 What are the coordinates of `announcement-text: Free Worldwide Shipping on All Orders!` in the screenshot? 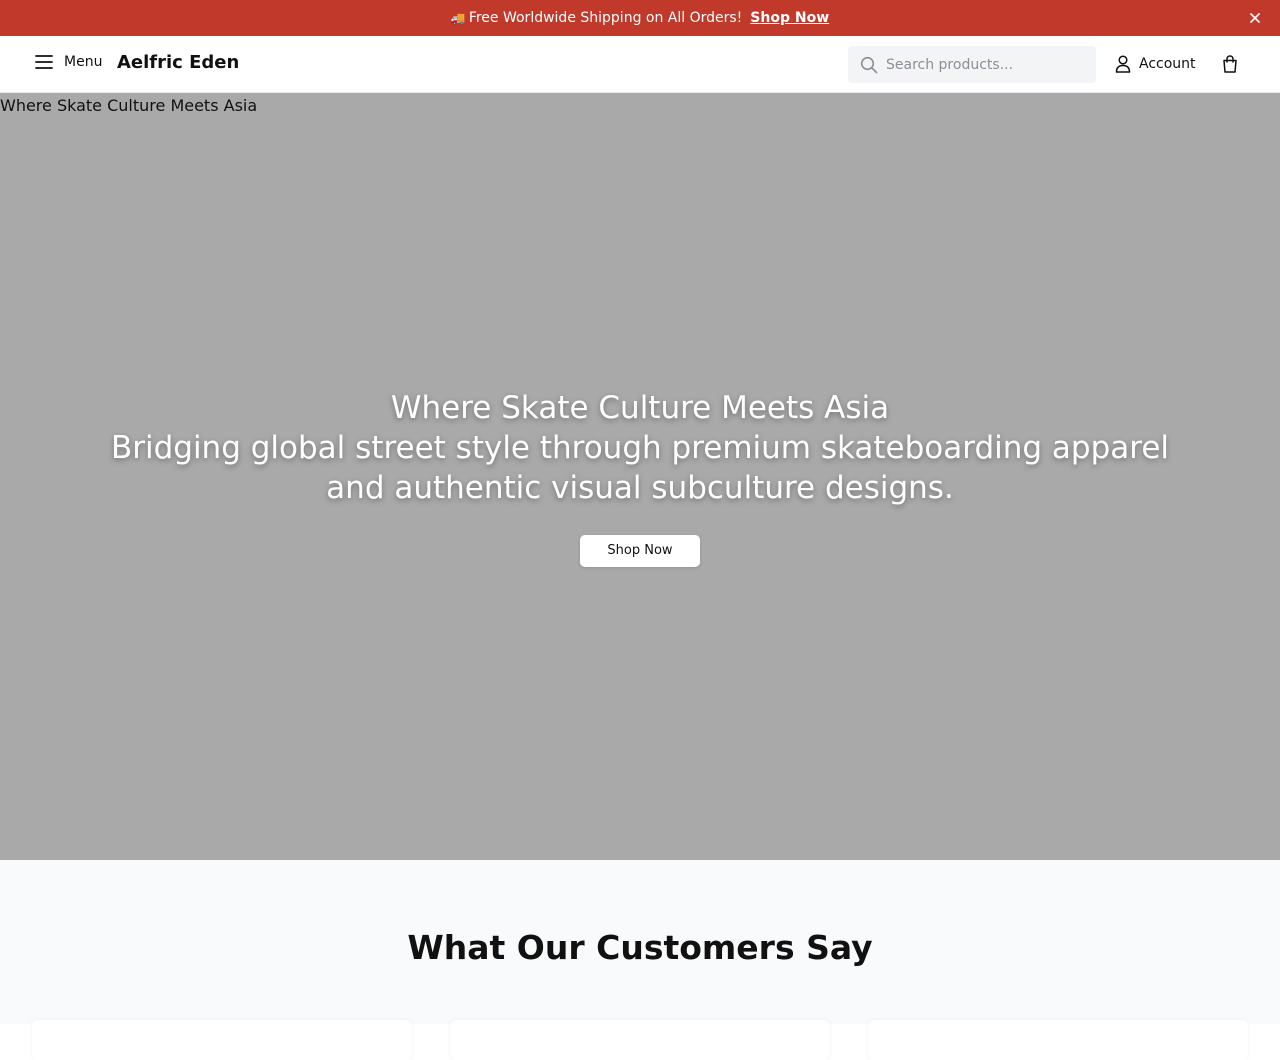 It's located at (605, 18).